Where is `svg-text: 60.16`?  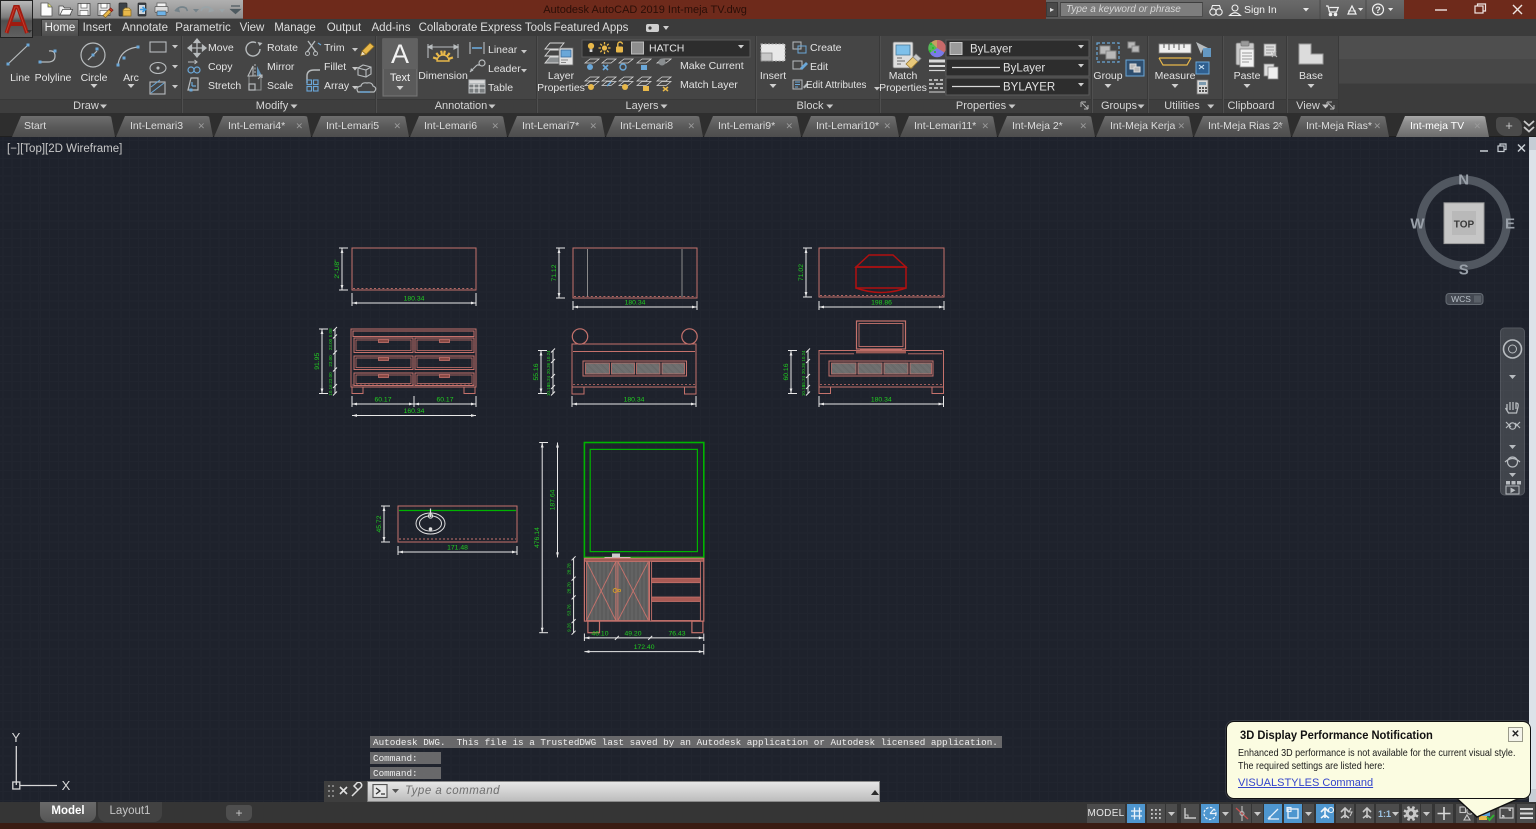 svg-text: 60.16 is located at coordinates (786, 371).